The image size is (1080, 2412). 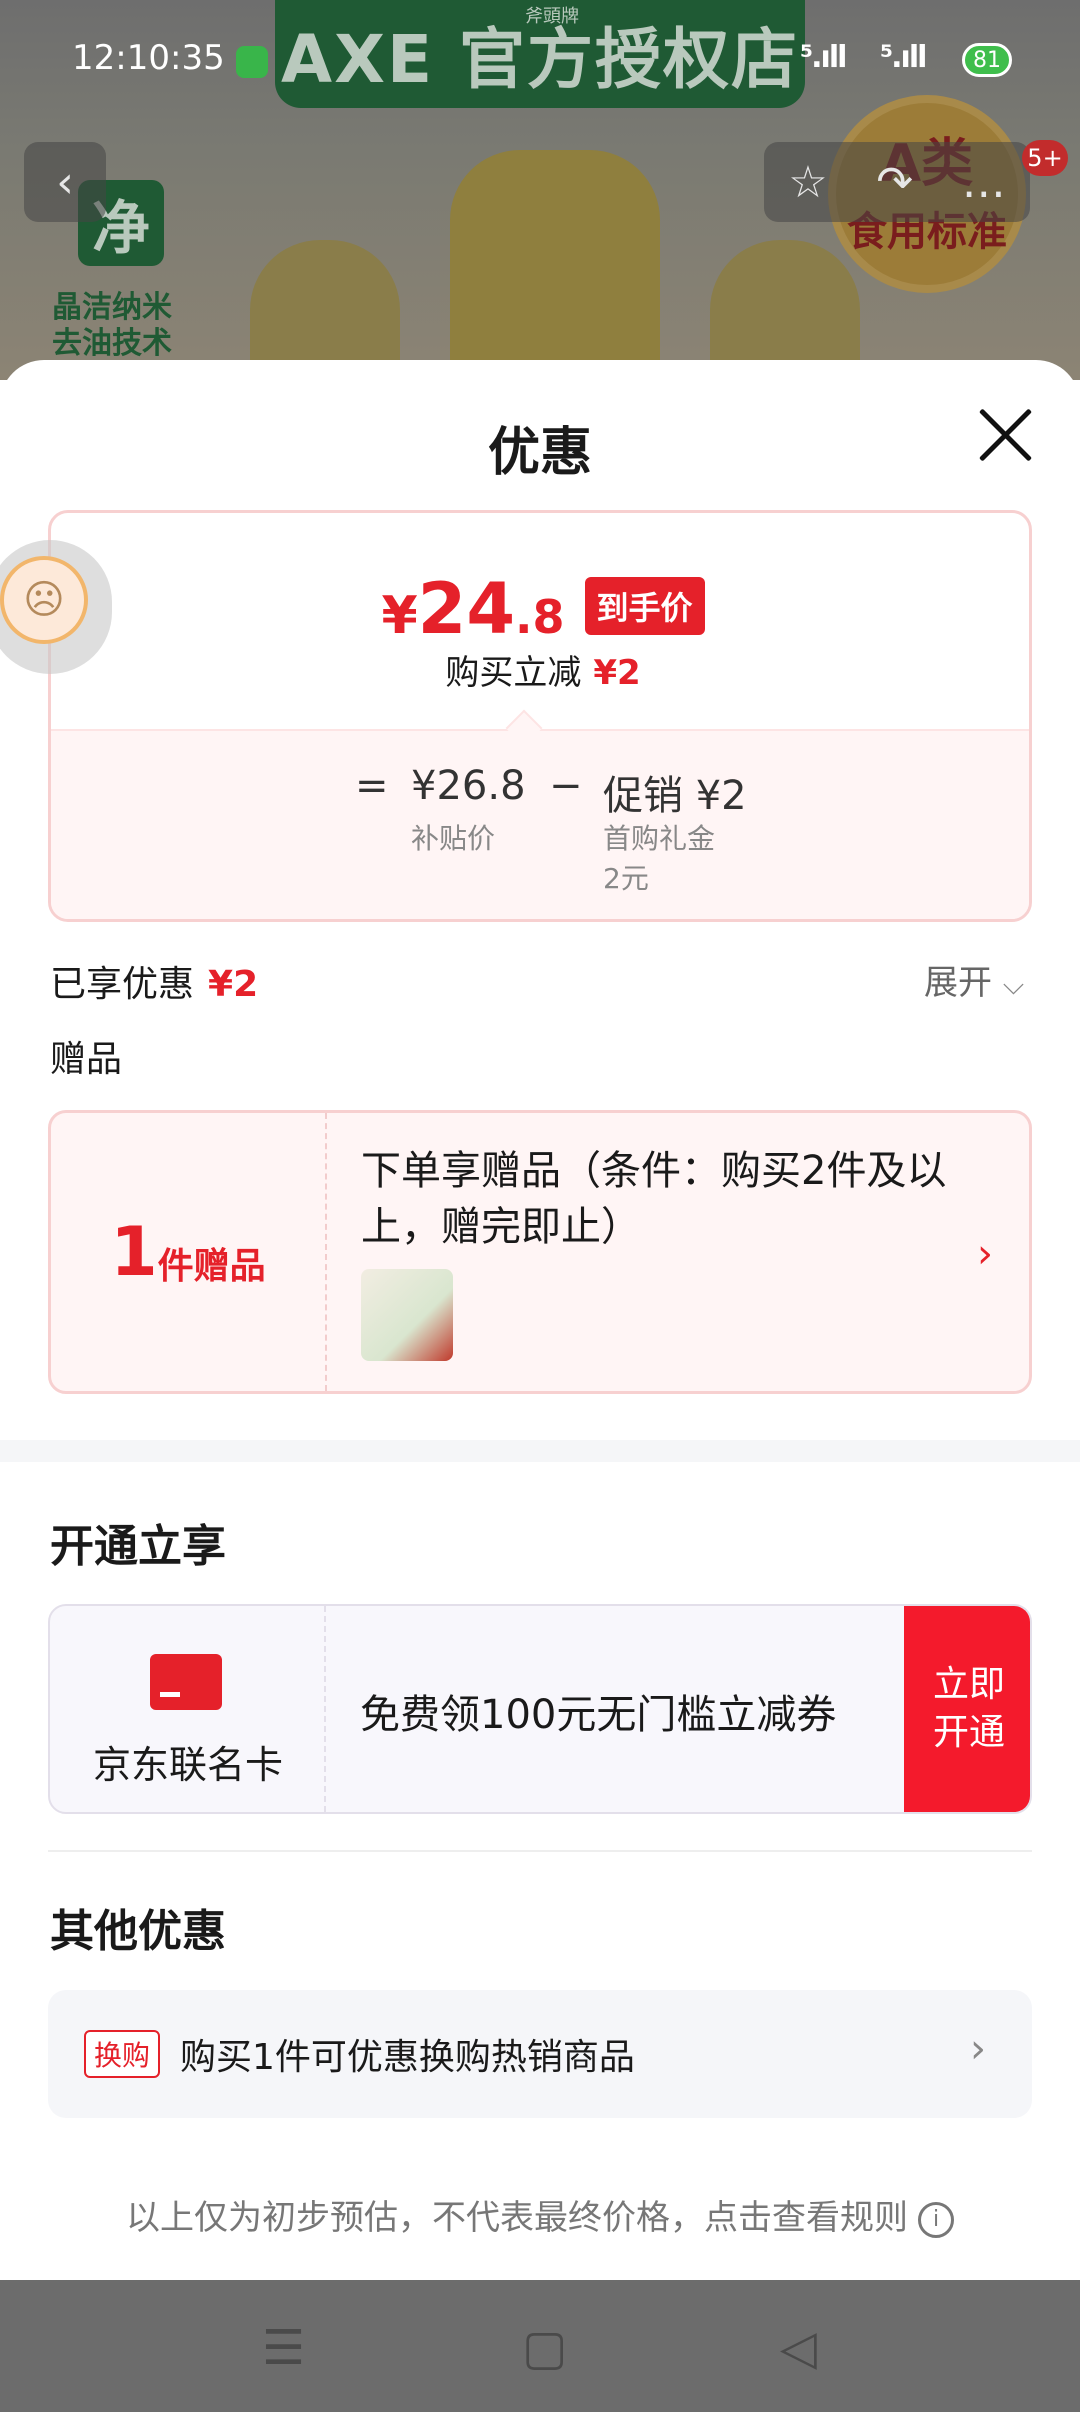 I want to click on instant-discount: 购买立减 ¥2, so click(x=540, y=669).